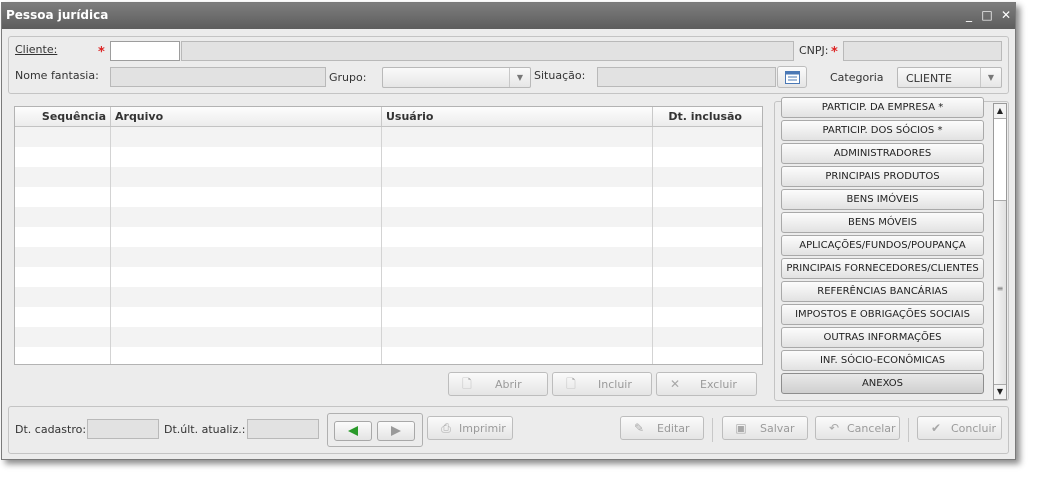 The image size is (1039, 485). I want to click on section-aplicacoes: APLICAÇÕES/FUNDOS/POUPANÇA, so click(882, 245).